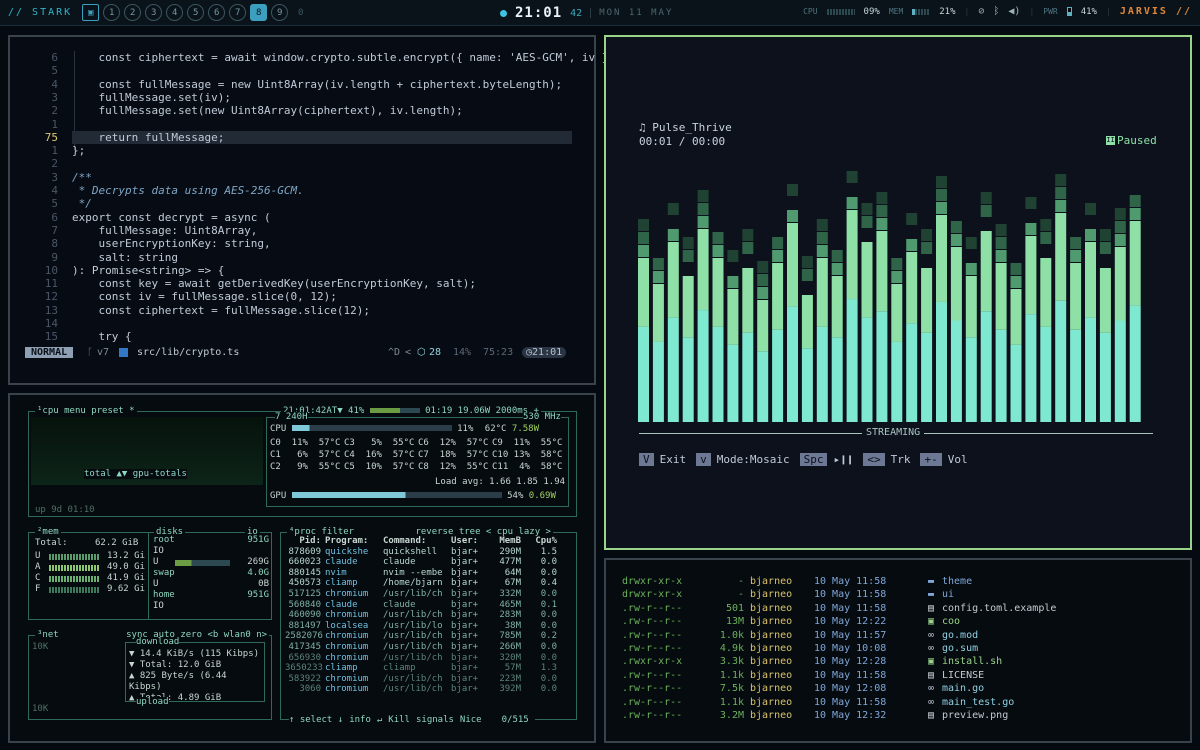 Image resolution: width=1200 pixels, height=750 pixels. I want to click on key-badge: Spc, so click(813, 459).